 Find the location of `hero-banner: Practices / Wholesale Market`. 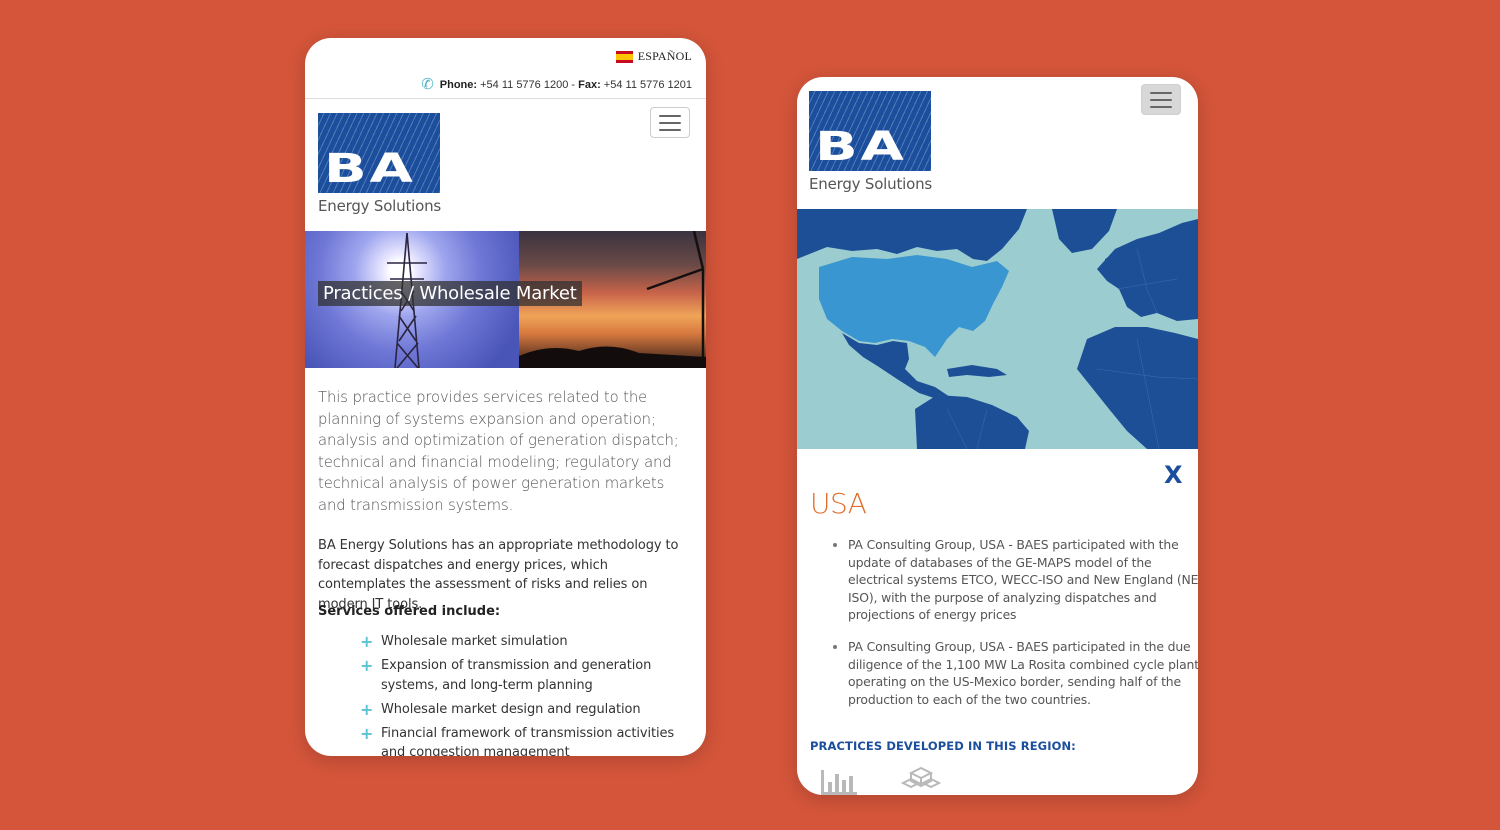

hero-banner: Practices / Wholesale Market is located at coordinates (505, 299).